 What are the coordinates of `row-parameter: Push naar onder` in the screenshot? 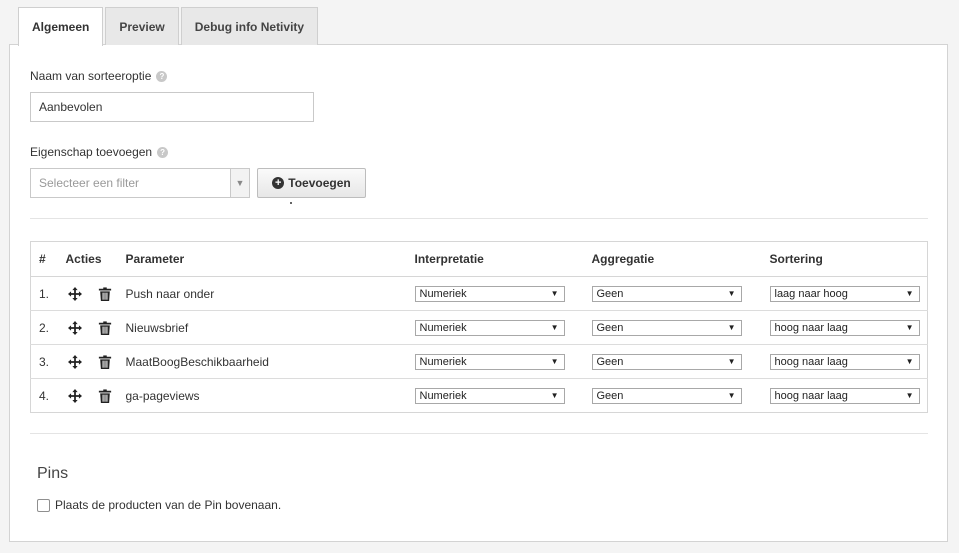 It's located at (270, 293).